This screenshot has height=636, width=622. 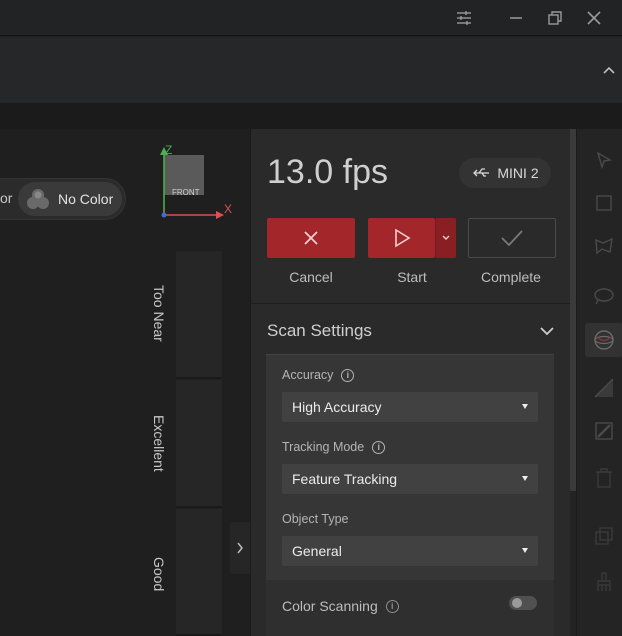 I want to click on usb-icon, so click(x=481, y=172).